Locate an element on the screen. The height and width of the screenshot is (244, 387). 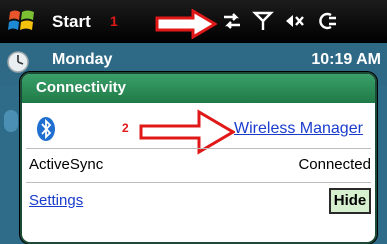
hide-button: Hide is located at coordinates (350, 201).